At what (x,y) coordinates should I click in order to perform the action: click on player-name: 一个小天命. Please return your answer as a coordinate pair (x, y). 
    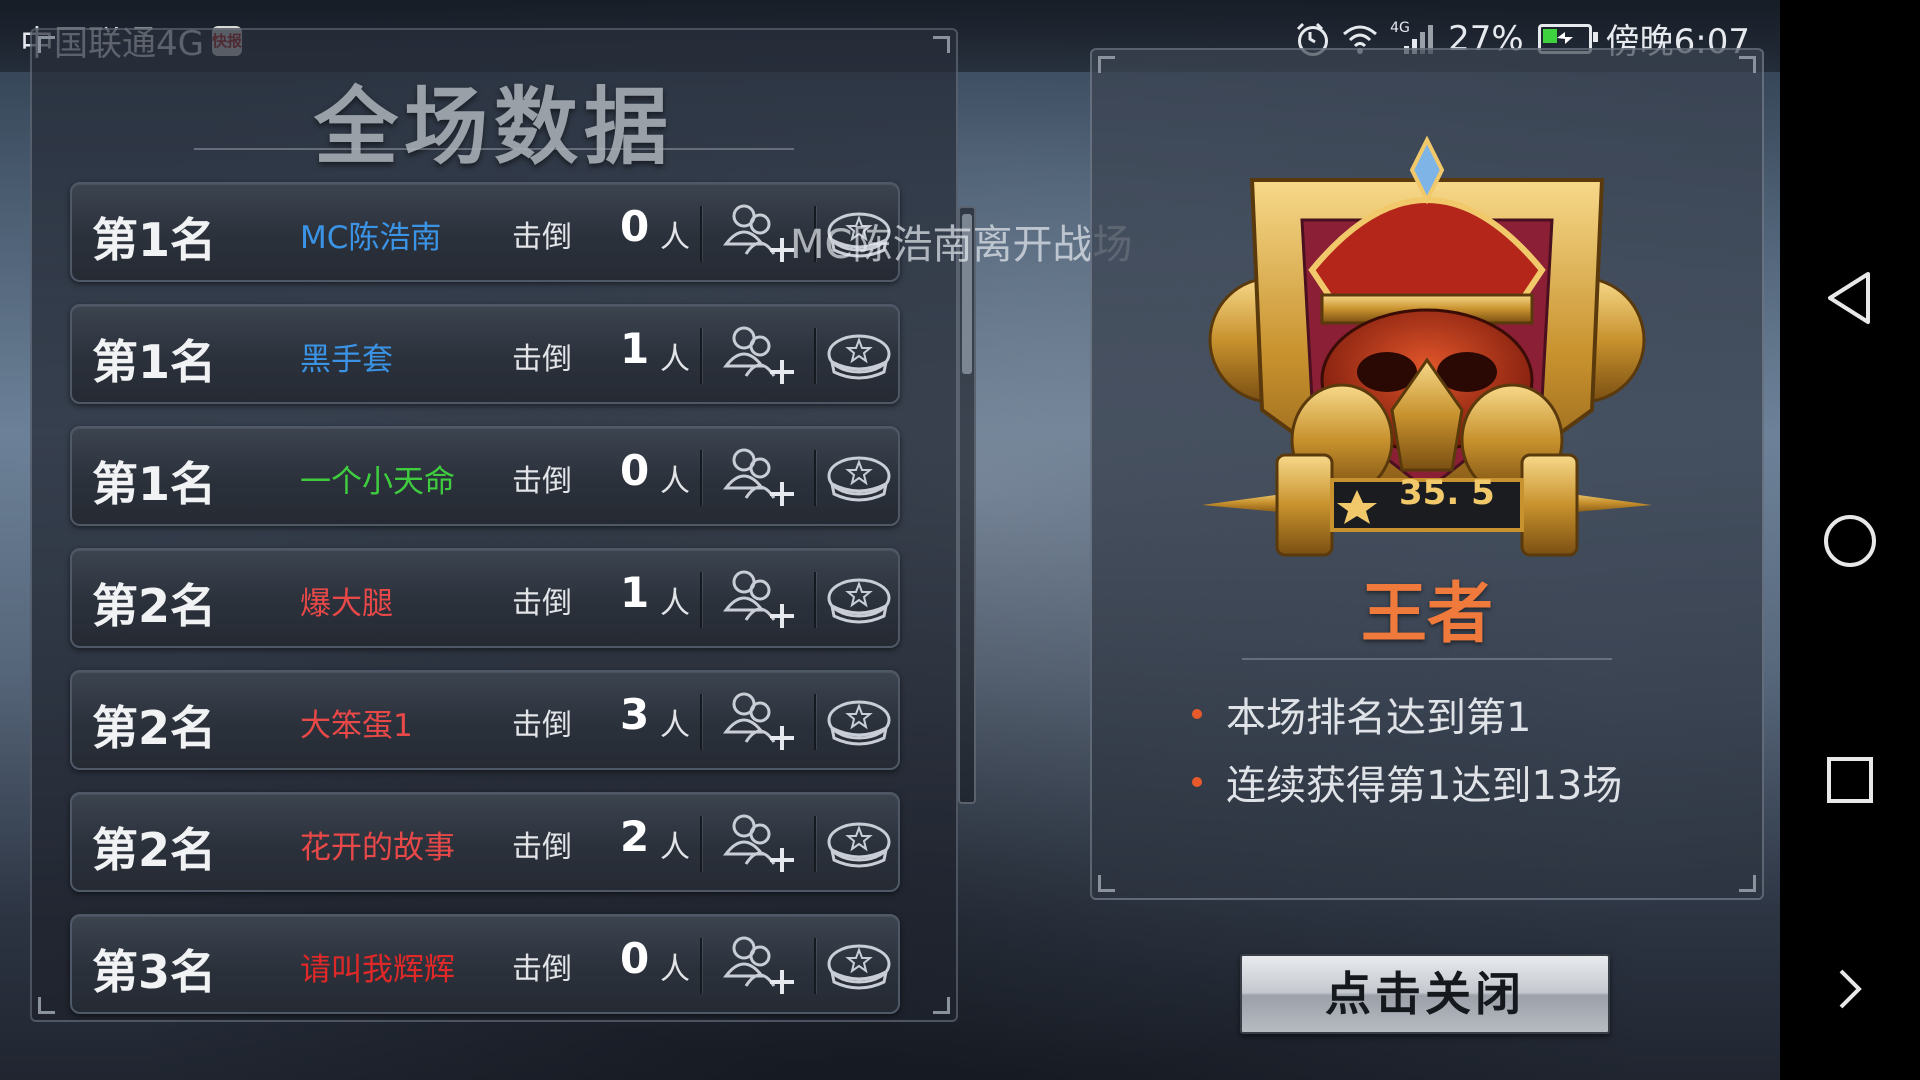
    Looking at the image, I should click on (377, 482).